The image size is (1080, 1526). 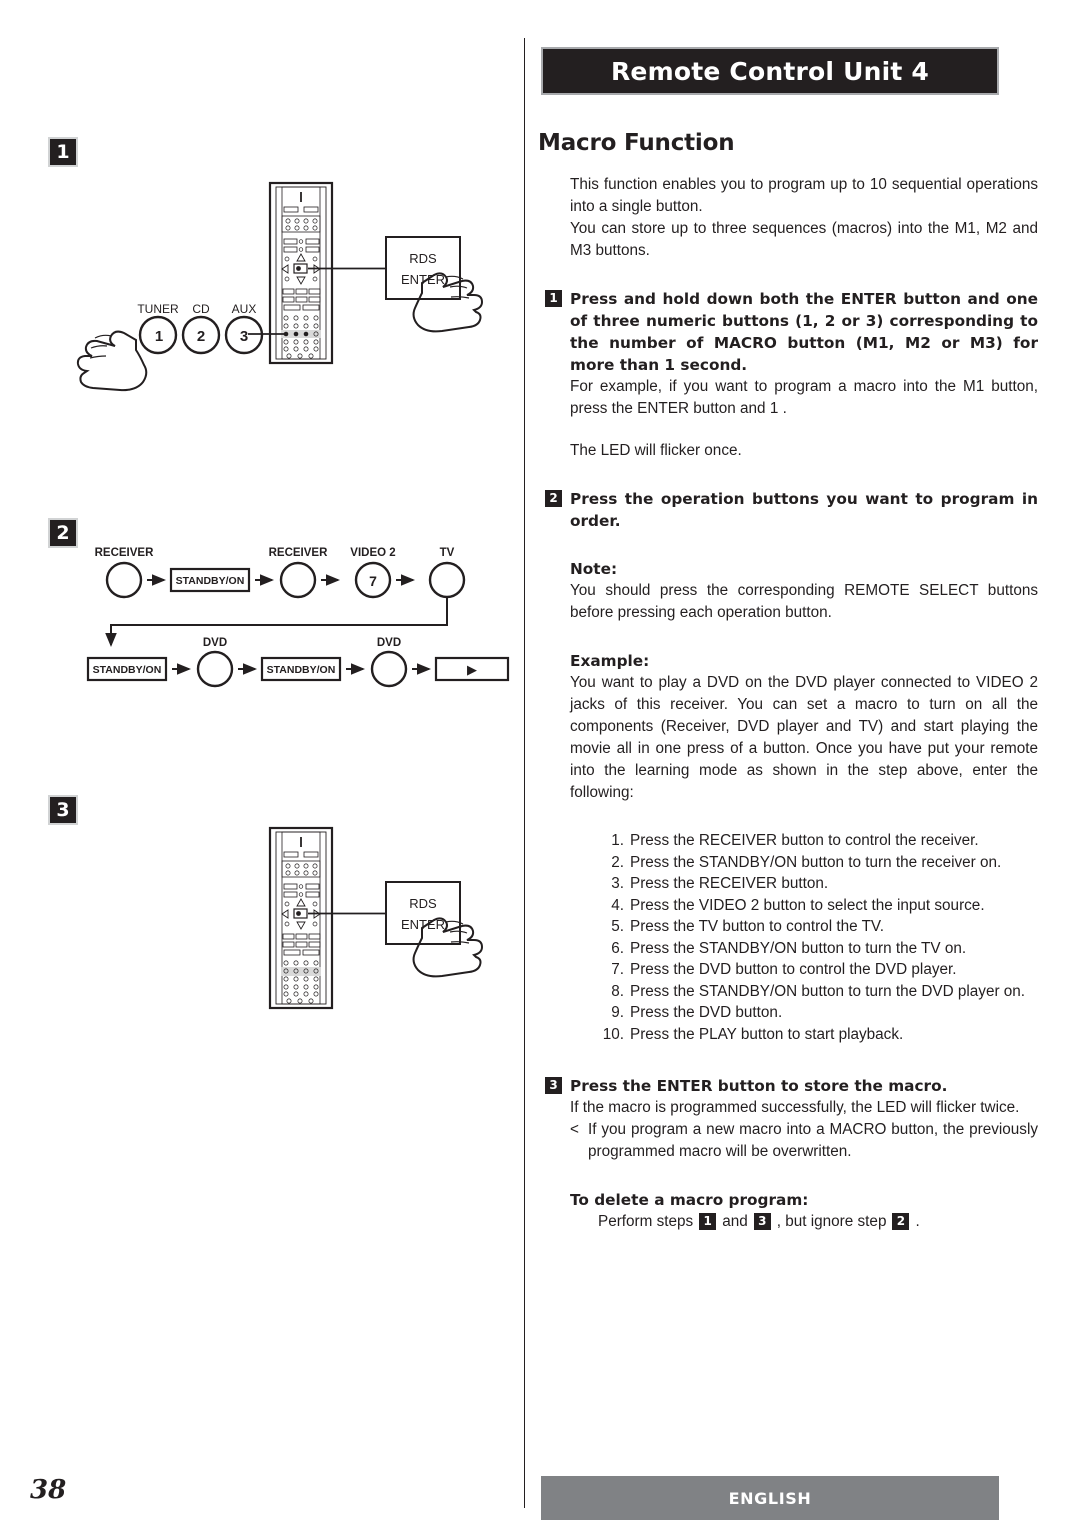 I want to click on pointing-hand-icon-left, so click(x=112, y=361).